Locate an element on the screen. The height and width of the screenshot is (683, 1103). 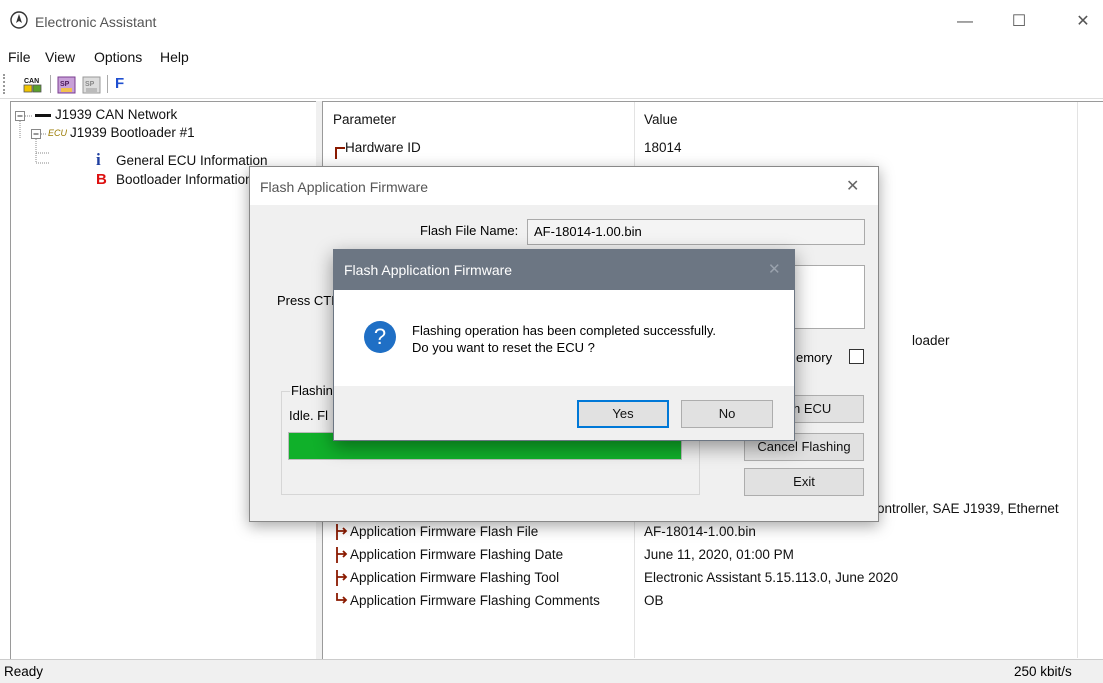
info-icon: i is located at coordinates (98, 159).